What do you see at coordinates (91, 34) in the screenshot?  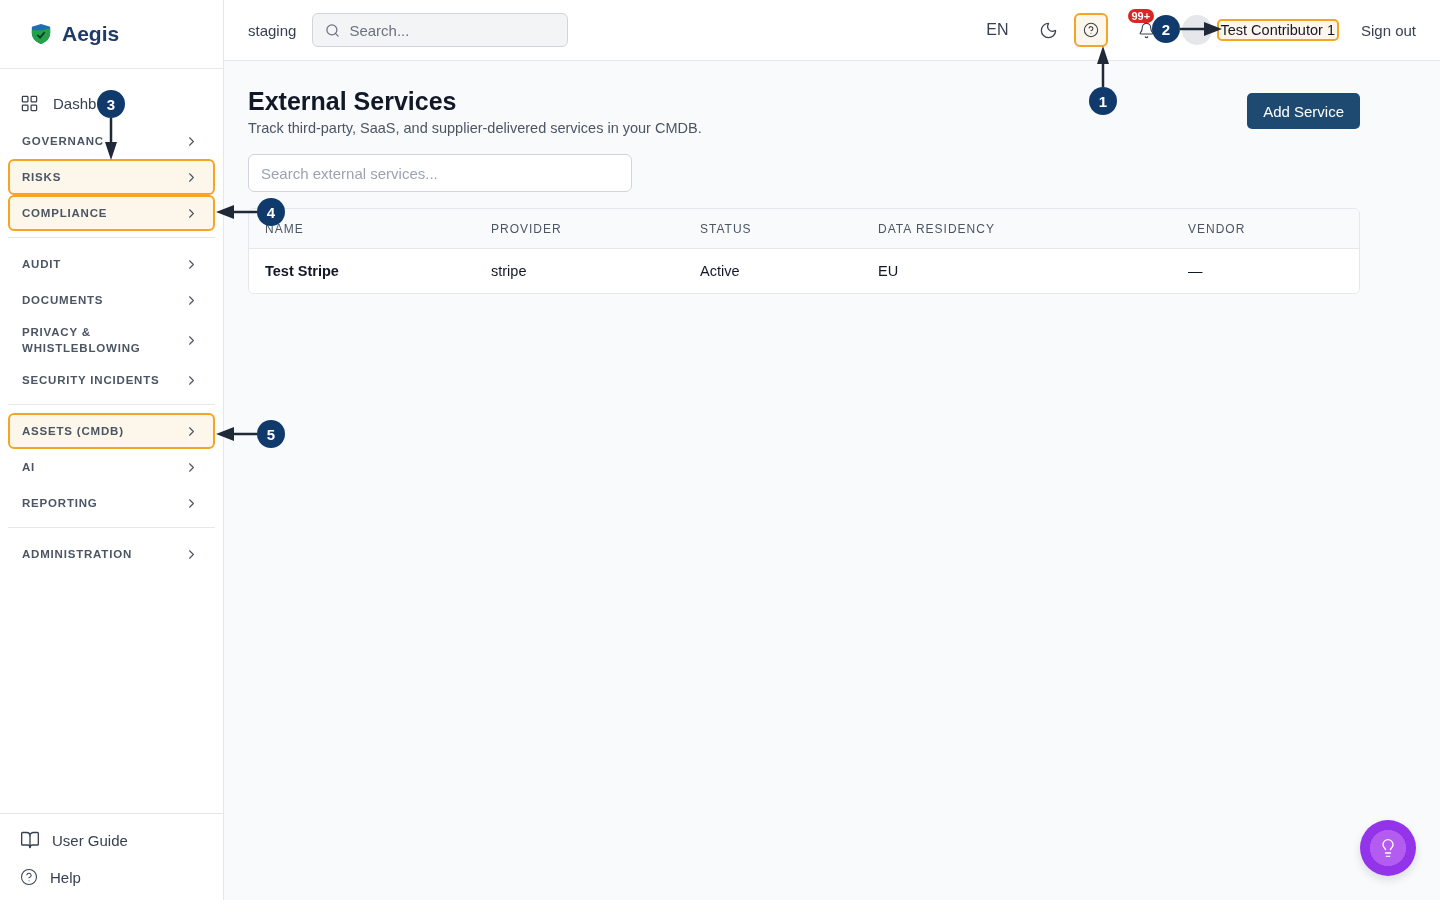 I see `brand-name: Aegis` at bounding box center [91, 34].